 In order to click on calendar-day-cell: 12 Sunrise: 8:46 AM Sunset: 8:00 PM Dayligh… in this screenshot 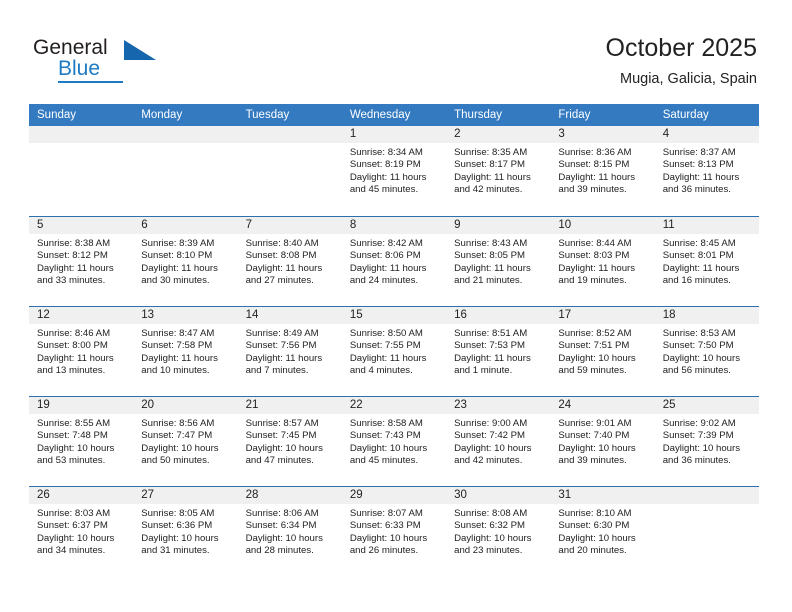, I will do `click(81, 351)`.